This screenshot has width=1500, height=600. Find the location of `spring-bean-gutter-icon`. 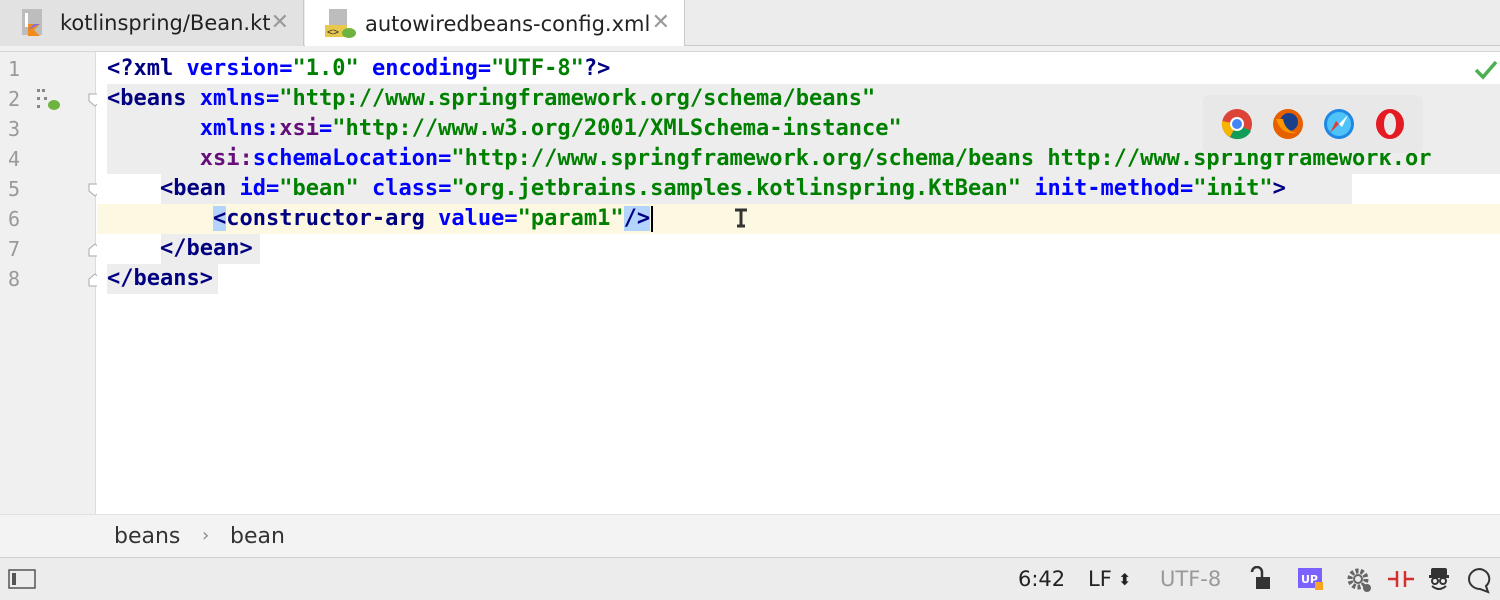

spring-bean-gutter-icon is located at coordinates (49, 100).